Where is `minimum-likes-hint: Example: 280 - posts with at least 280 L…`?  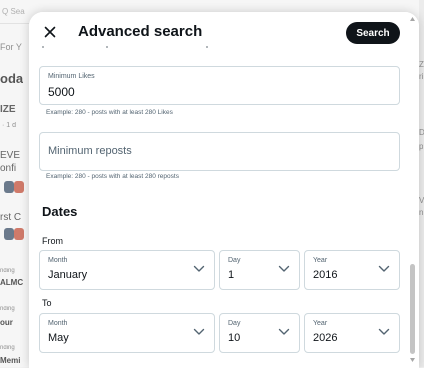 minimum-likes-hint: Example: 280 - posts with at least 280 L… is located at coordinates (109, 112).